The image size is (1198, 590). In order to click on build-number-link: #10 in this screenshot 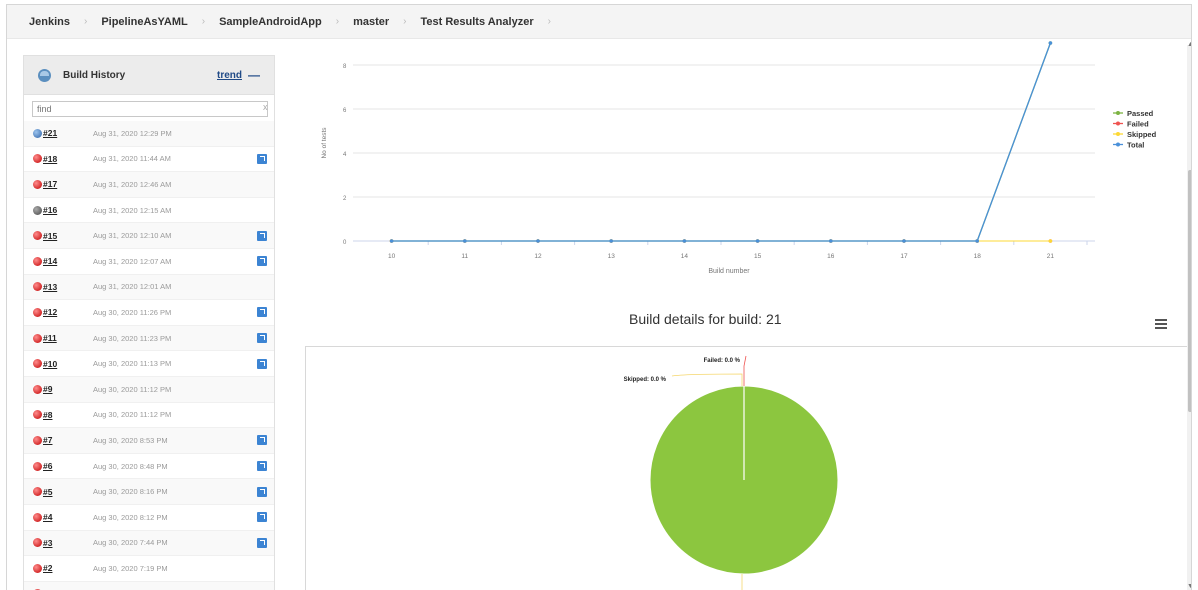, I will do `click(68, 364)`.